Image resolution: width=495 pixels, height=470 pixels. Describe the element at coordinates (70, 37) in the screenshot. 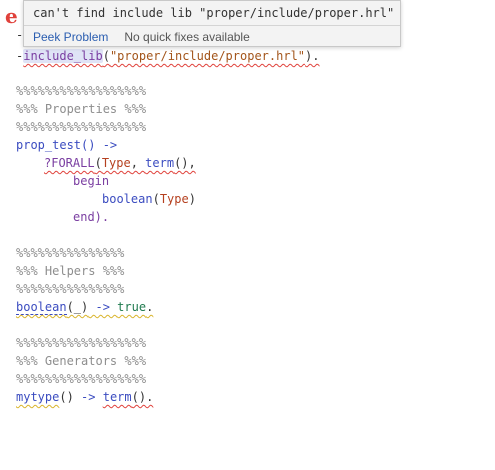

I see `peek-problem-link: Peek Problem` at that location.